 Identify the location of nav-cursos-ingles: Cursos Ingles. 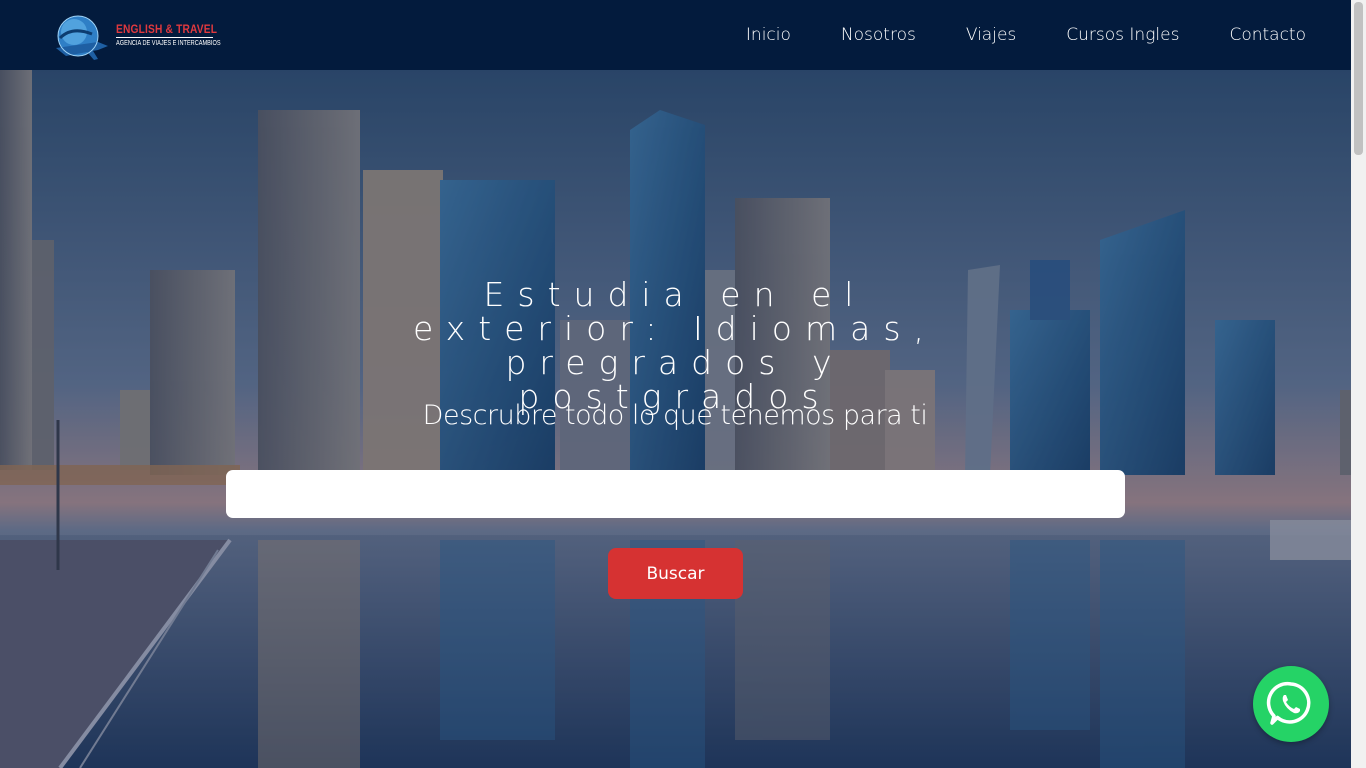
(1122, 35).